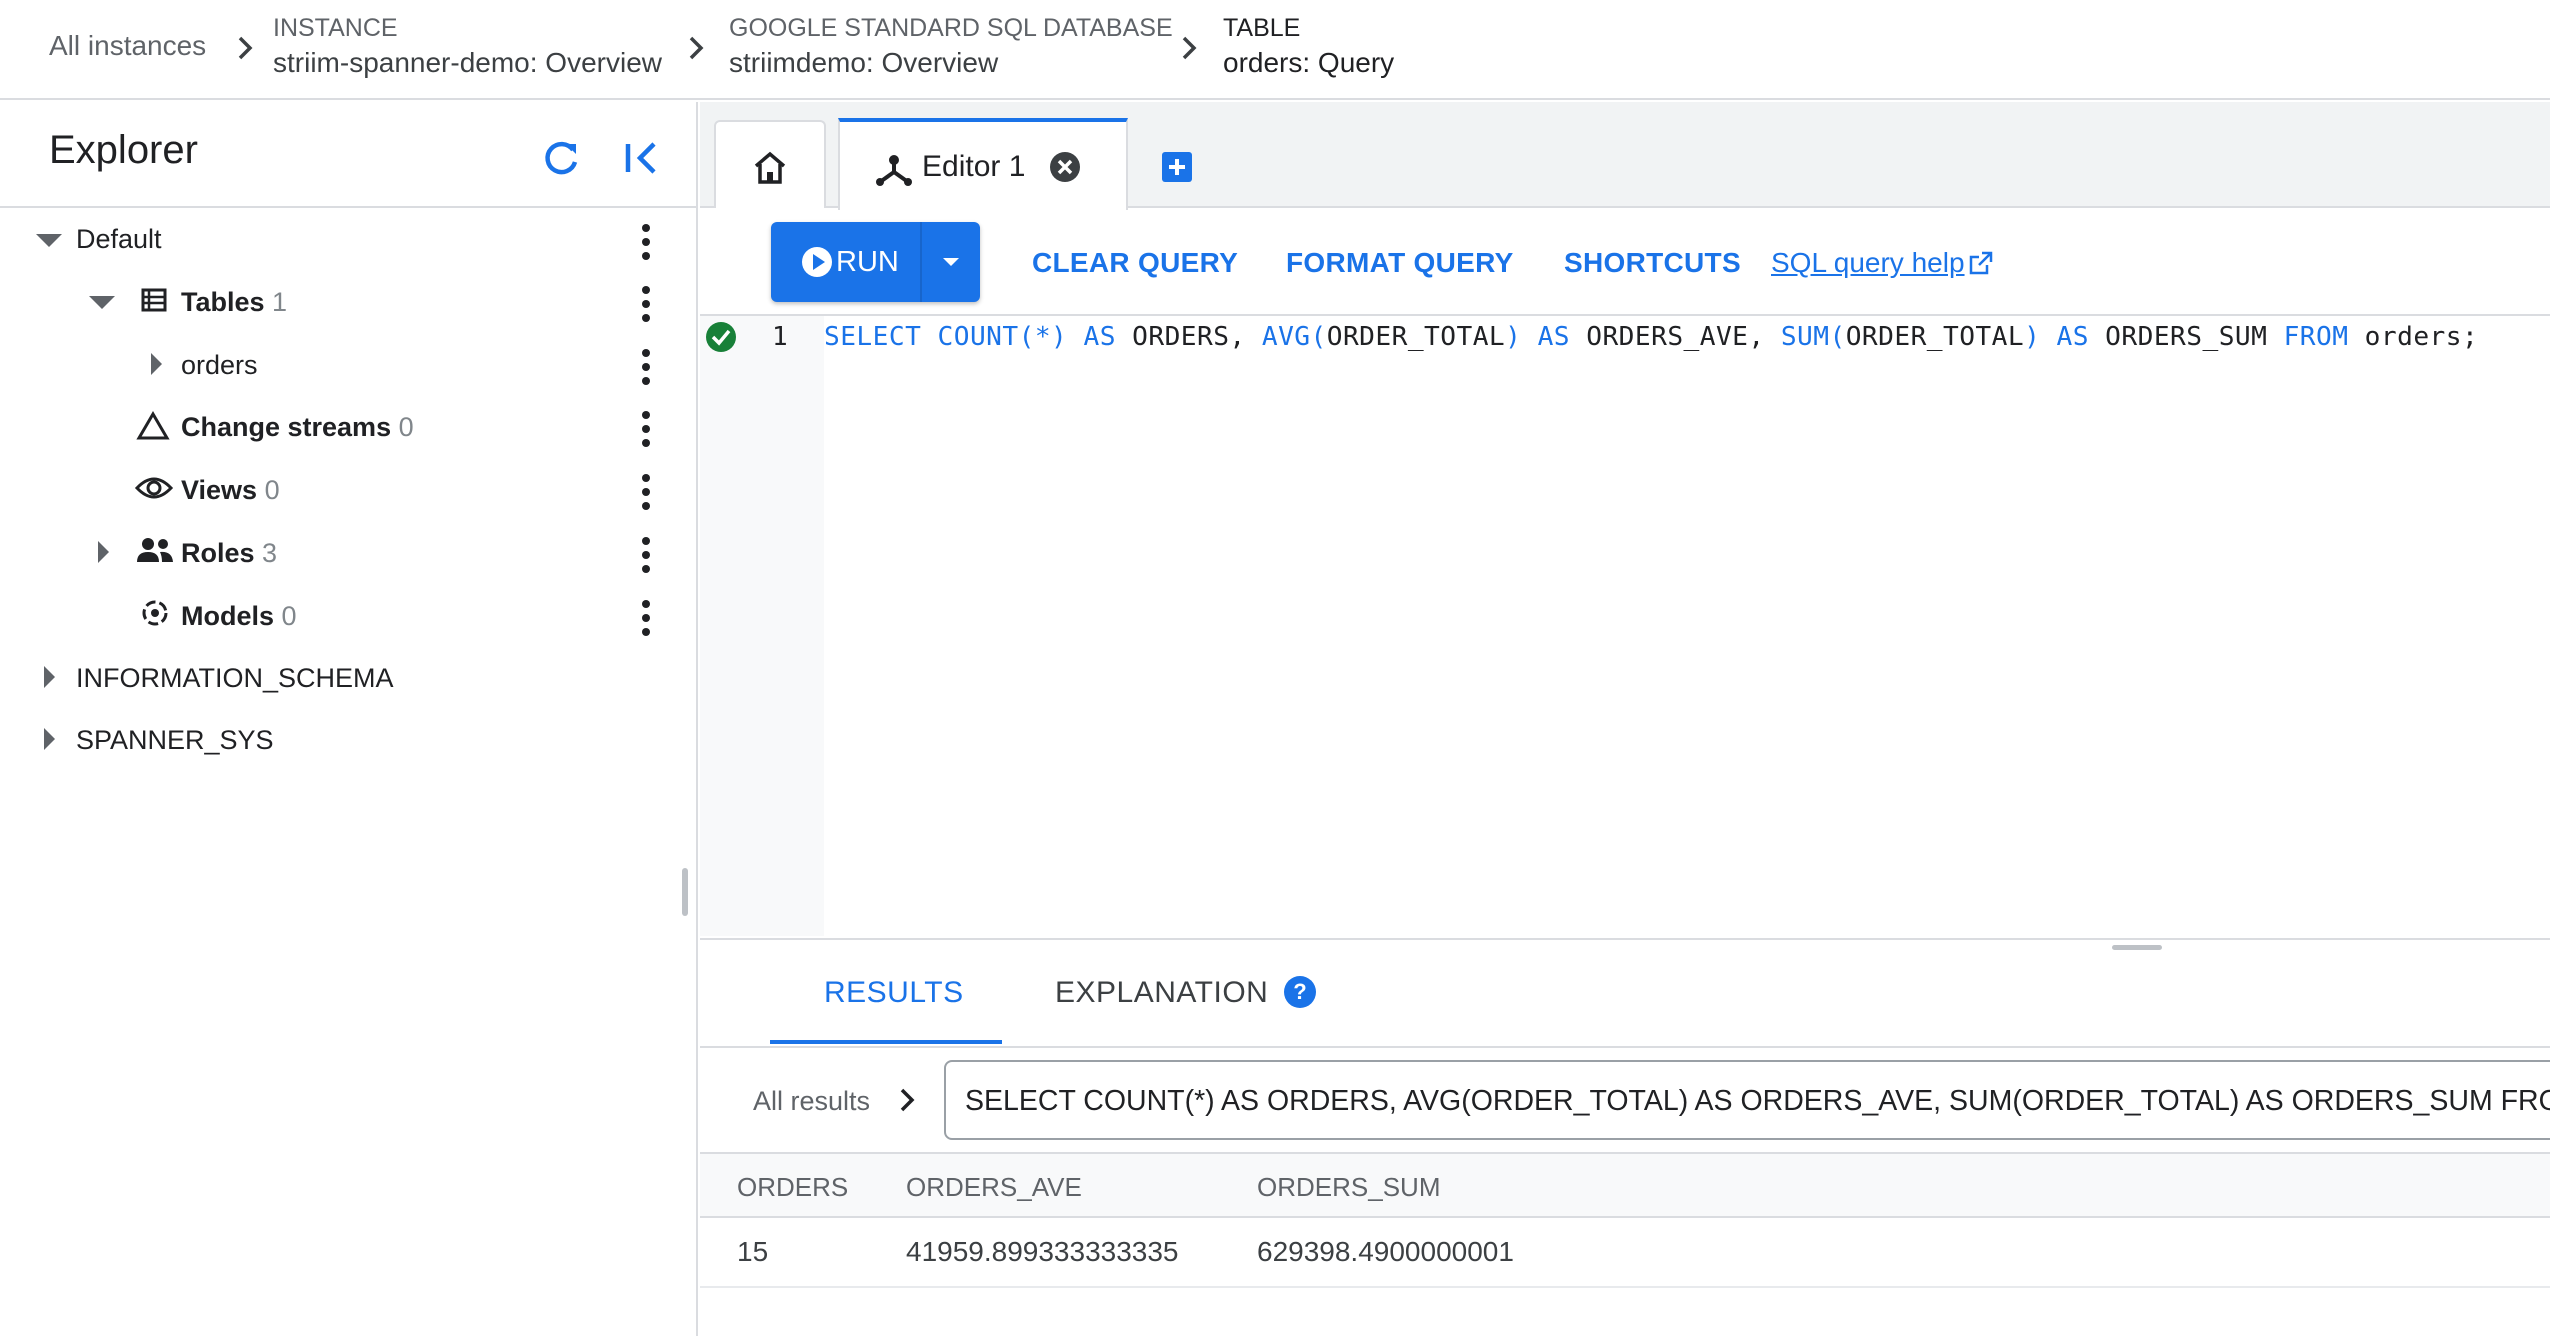 The width and height of the screenshot is (2550, 1336). I want to click on breadcrumb-database-link: striimdemo: Overview, so click(863, 63).